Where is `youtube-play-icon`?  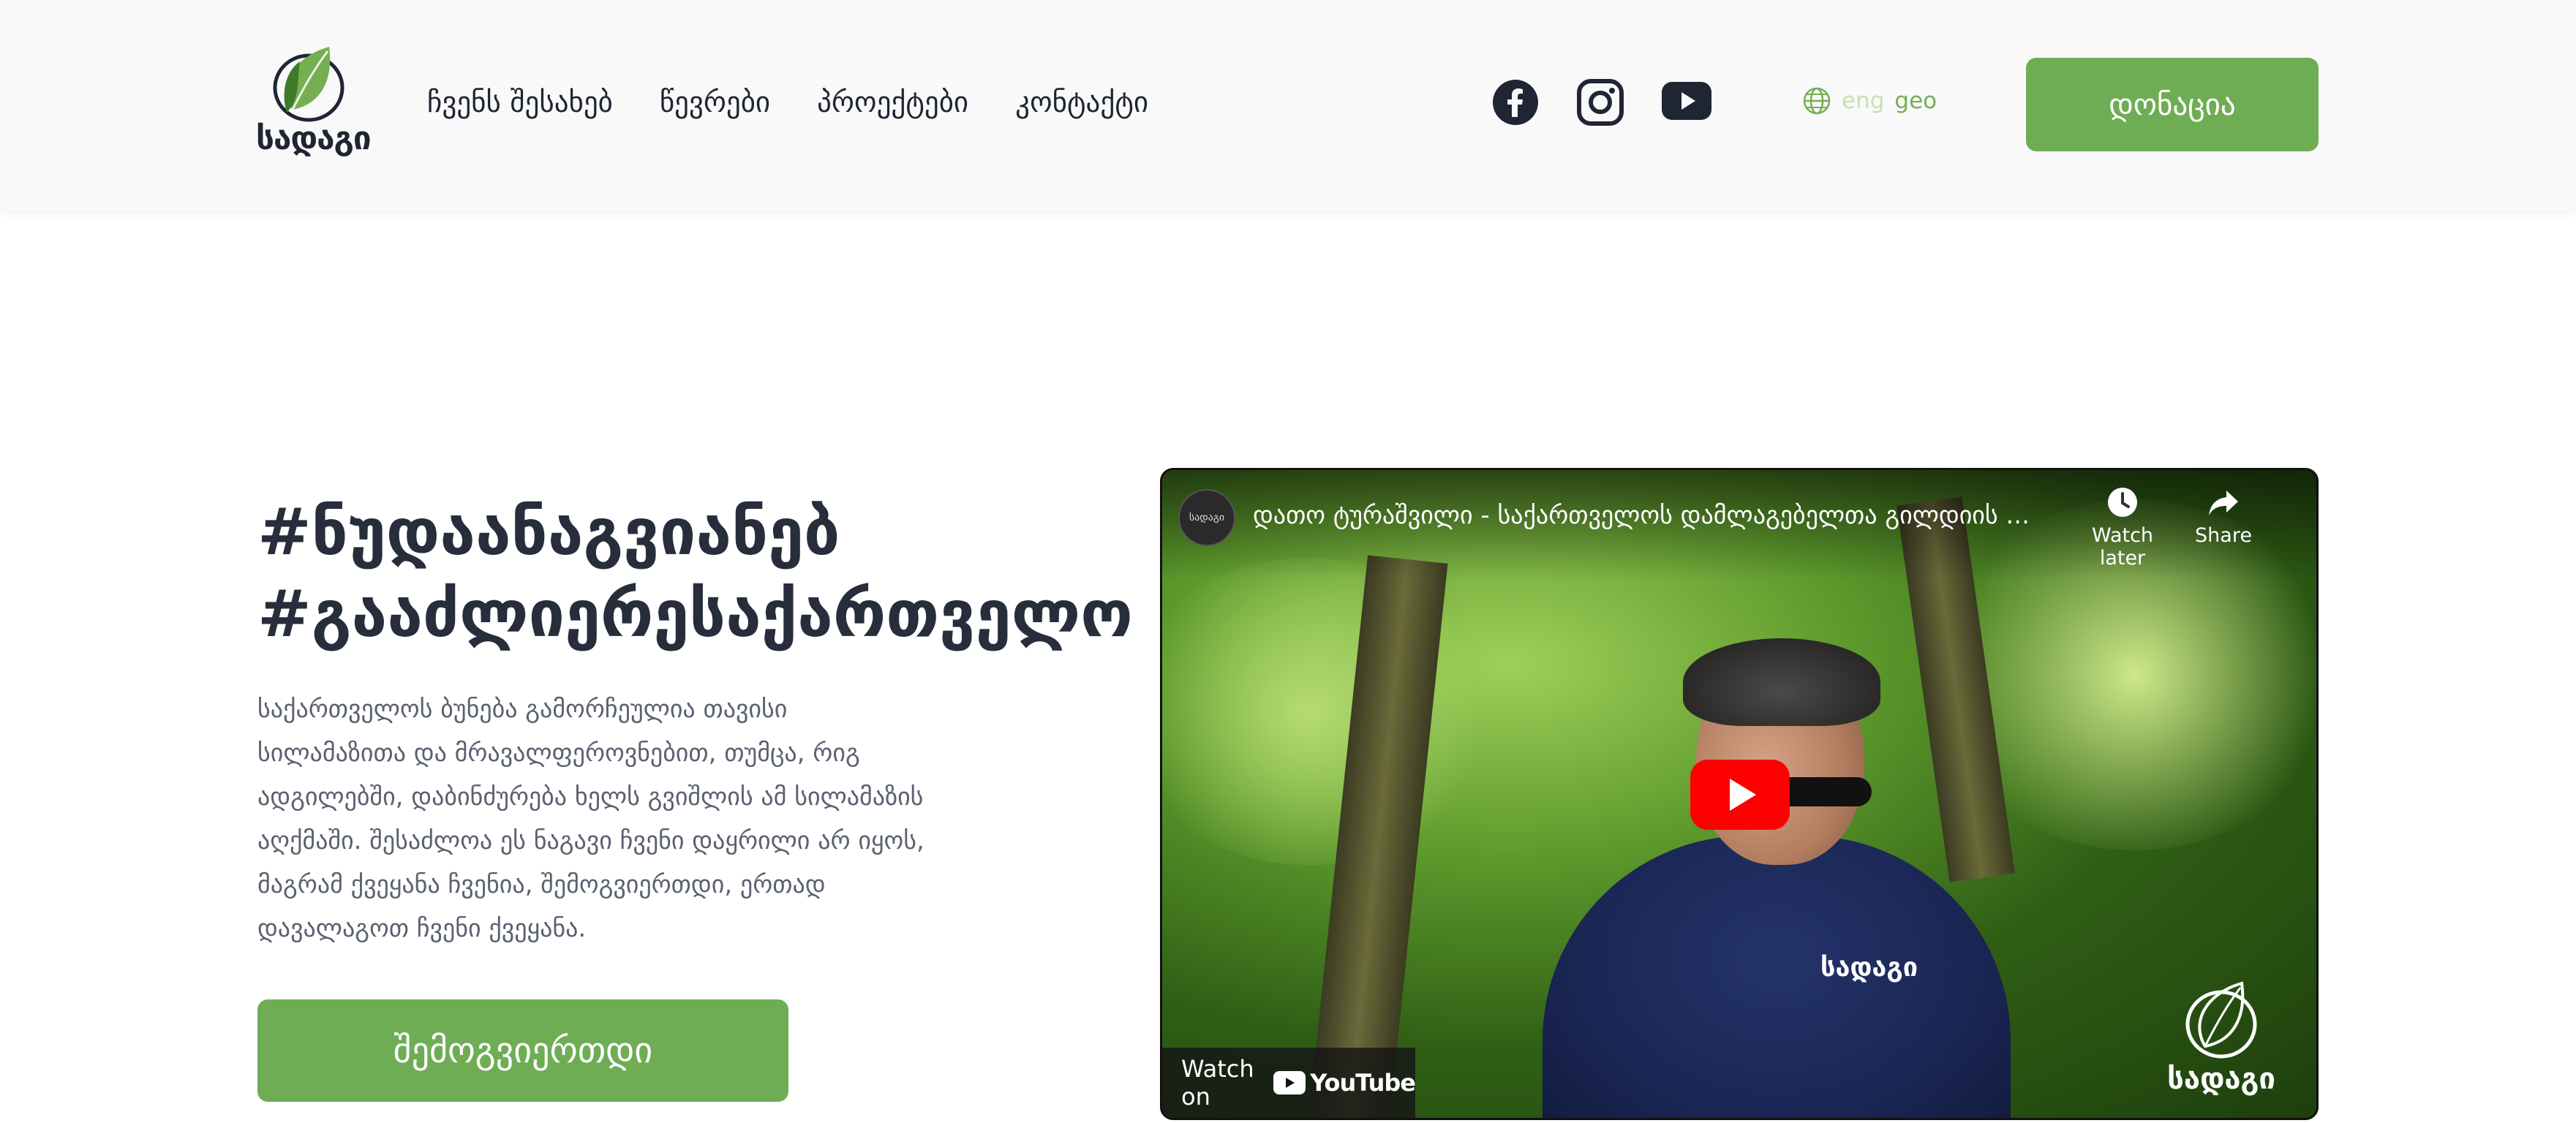
youtube-play-icon is located at coordinates (1289, 1082).